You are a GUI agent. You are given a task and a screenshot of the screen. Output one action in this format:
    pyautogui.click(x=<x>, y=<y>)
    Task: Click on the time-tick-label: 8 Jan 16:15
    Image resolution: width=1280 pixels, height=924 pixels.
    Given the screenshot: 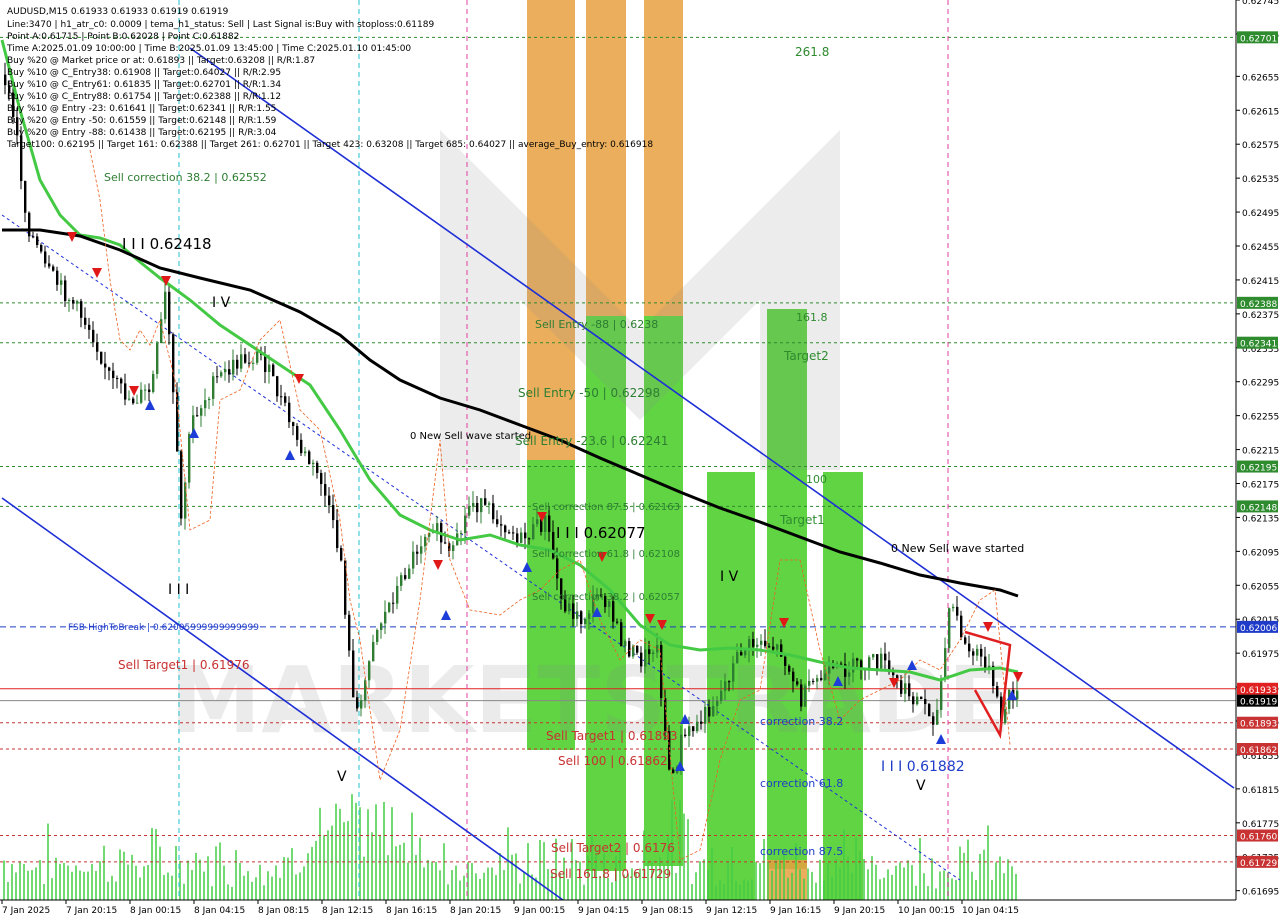 What is the action you would take?
    pyautogui.click(x=411, y=911)
    